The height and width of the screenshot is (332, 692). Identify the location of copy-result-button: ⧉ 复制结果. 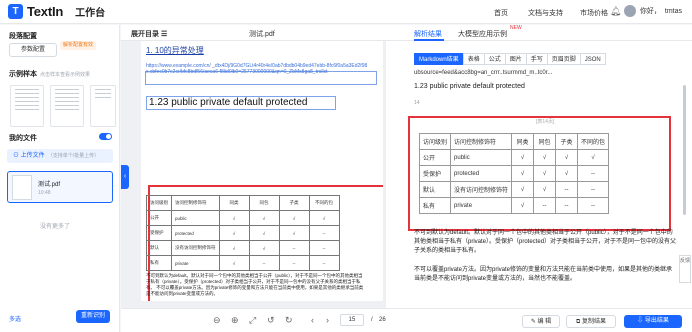
(591, 321).